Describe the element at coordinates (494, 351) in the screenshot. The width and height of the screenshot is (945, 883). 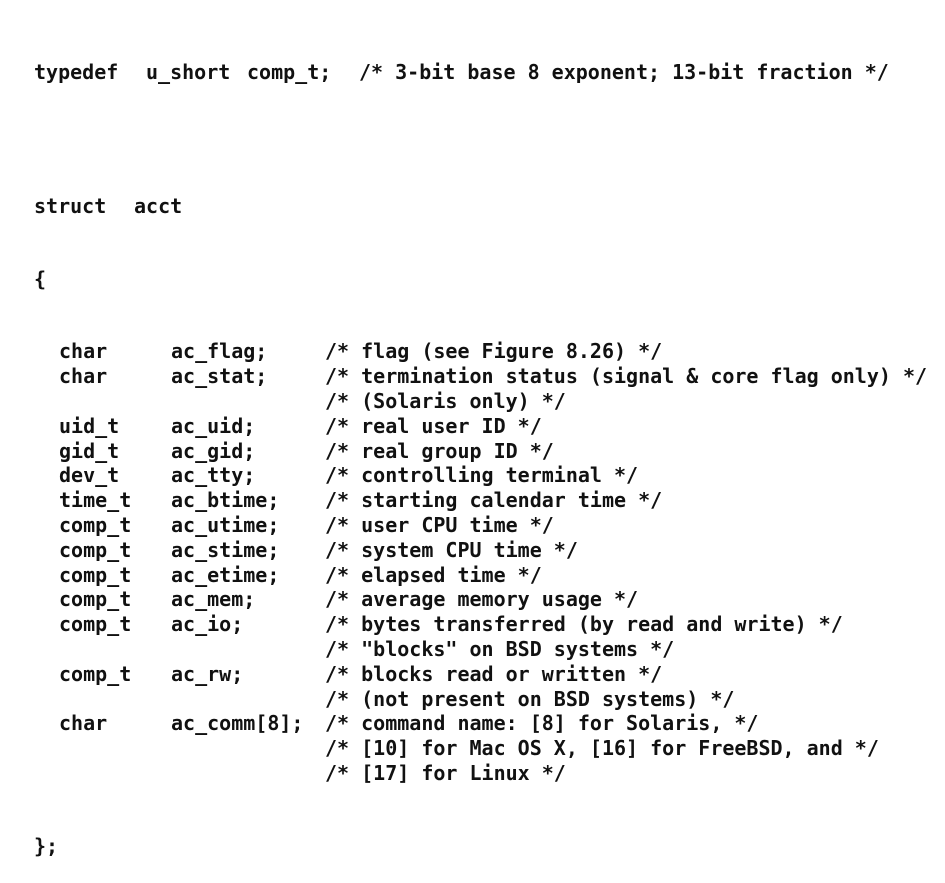
I see `field-comment: /* flag (see Figure 8.26) */` at that location.